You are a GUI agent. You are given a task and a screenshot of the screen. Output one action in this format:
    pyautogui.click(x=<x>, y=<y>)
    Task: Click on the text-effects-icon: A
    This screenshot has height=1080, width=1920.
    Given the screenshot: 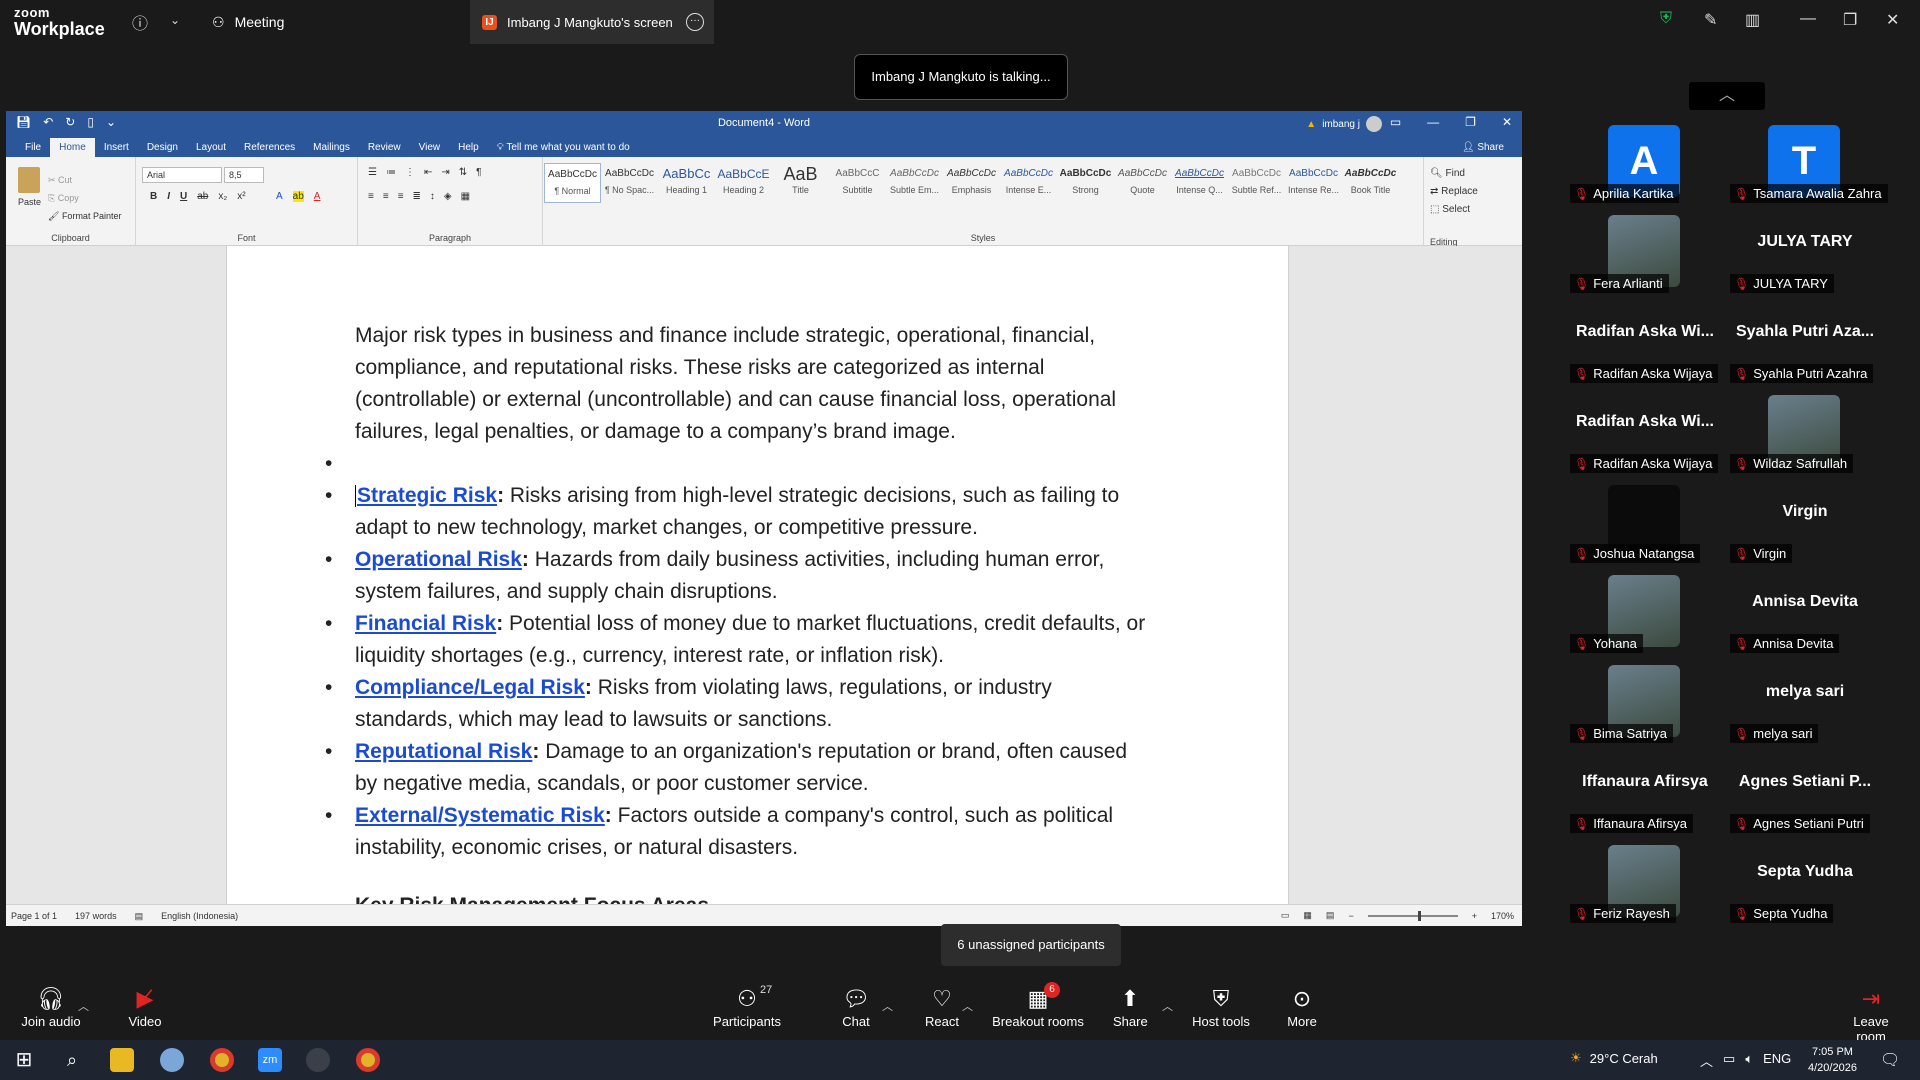 What is the action you would take?
    pyautogui.click(x=279, y=196)
    